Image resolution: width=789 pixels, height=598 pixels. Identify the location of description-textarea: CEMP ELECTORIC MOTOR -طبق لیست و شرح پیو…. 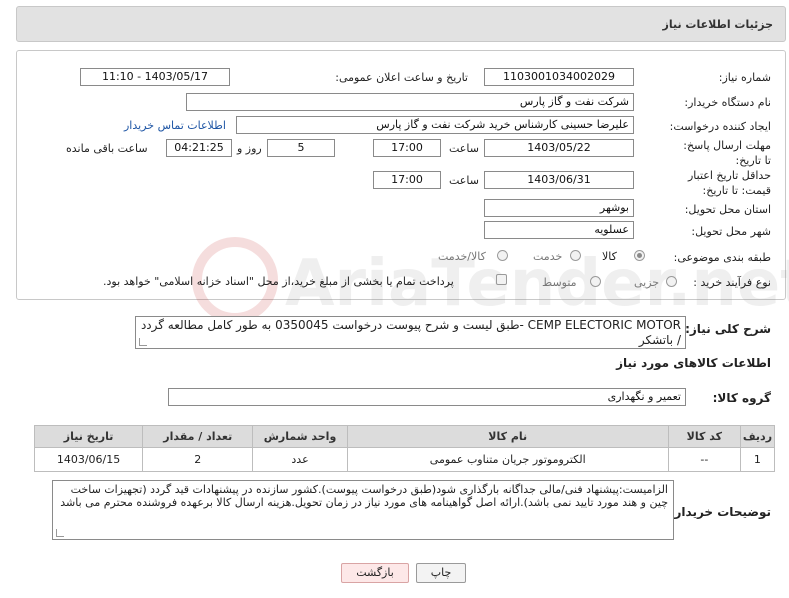
(410, 332).